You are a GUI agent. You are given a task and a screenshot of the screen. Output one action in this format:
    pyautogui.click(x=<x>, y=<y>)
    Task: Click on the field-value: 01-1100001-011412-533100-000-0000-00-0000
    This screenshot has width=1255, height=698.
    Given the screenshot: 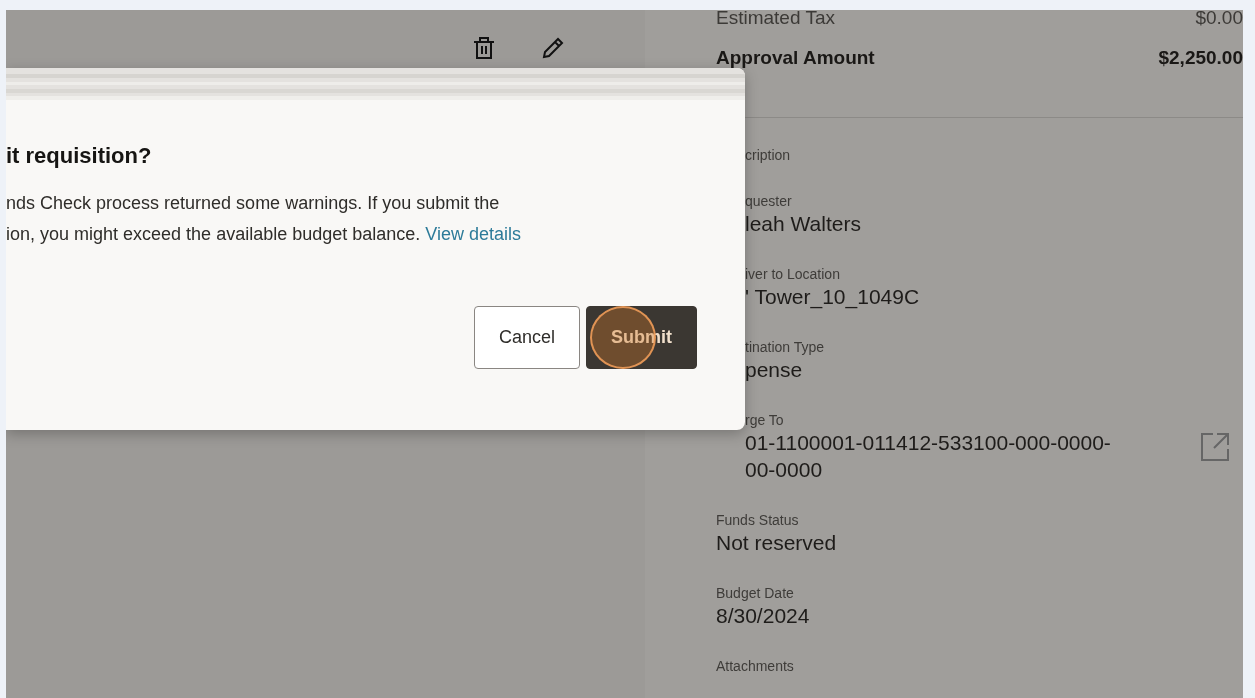 What is the action you would take?
    pyautogui.click(x=928, y=456)
    